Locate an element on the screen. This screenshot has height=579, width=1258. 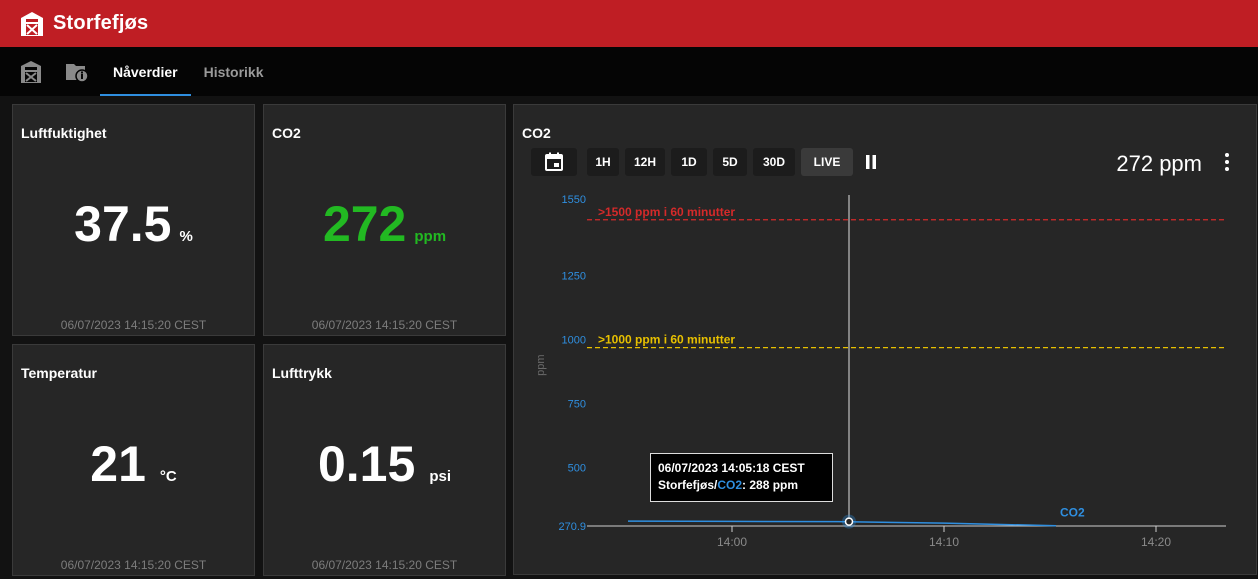
pause-button is located at coordinates (871, 162).